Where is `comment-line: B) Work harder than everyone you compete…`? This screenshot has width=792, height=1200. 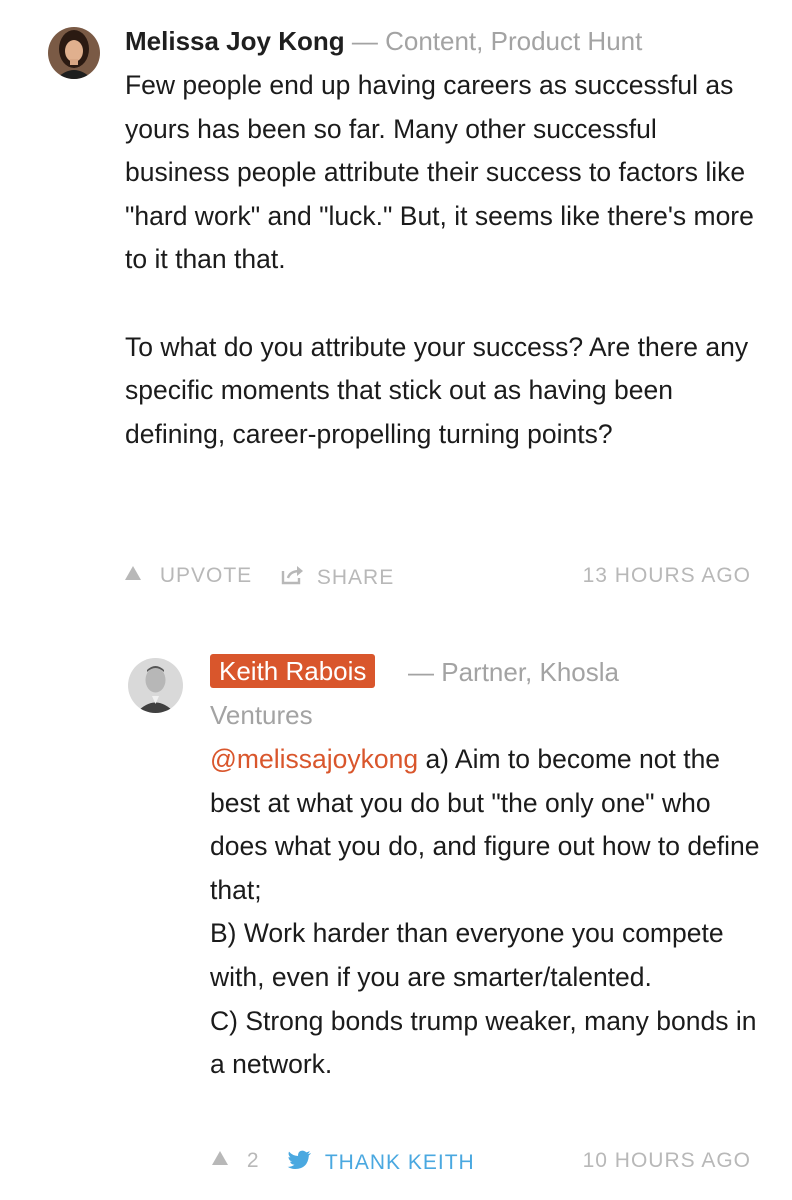
comment-line: B) Work harder than everyone you compete… is located at coordinates (467, 955).